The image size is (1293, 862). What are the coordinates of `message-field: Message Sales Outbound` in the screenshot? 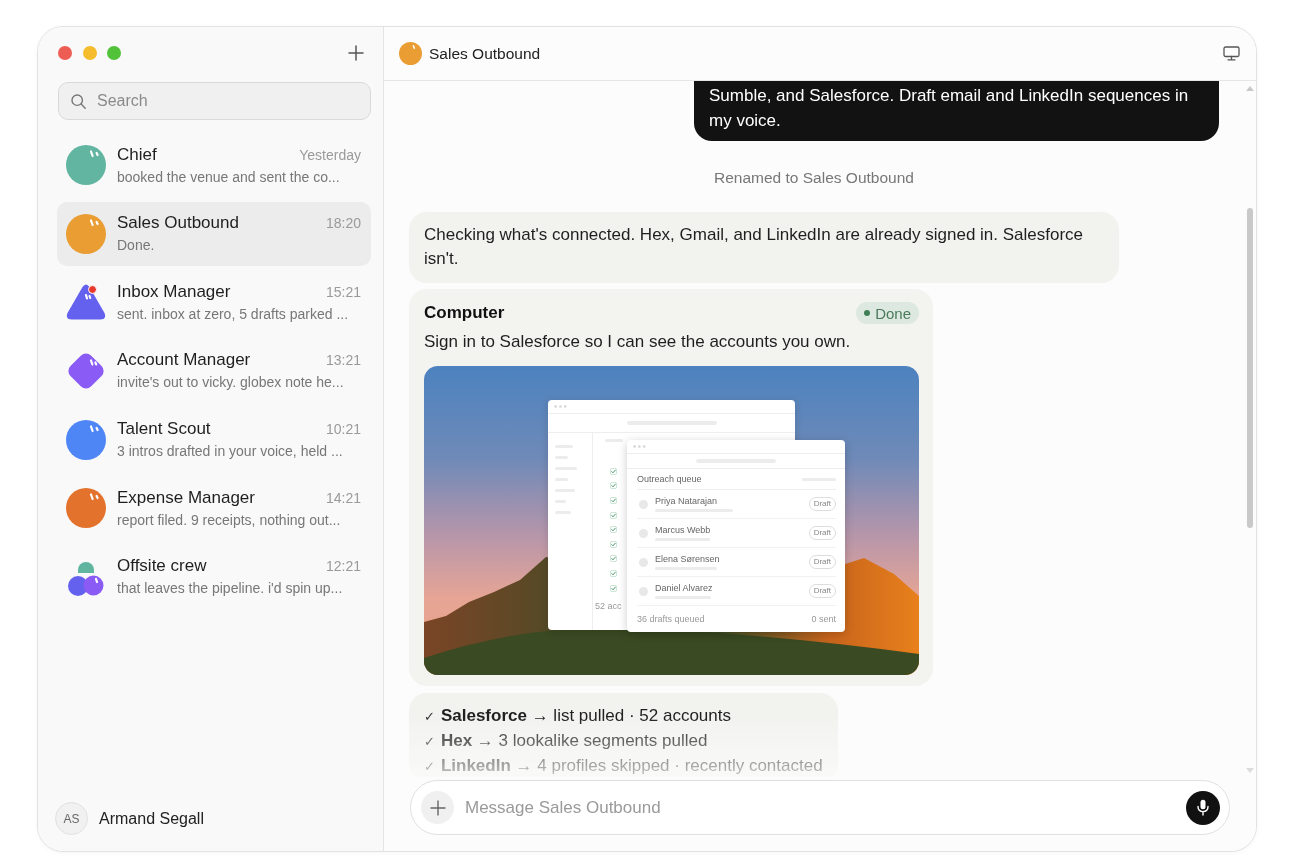 It's located at (820, 807).